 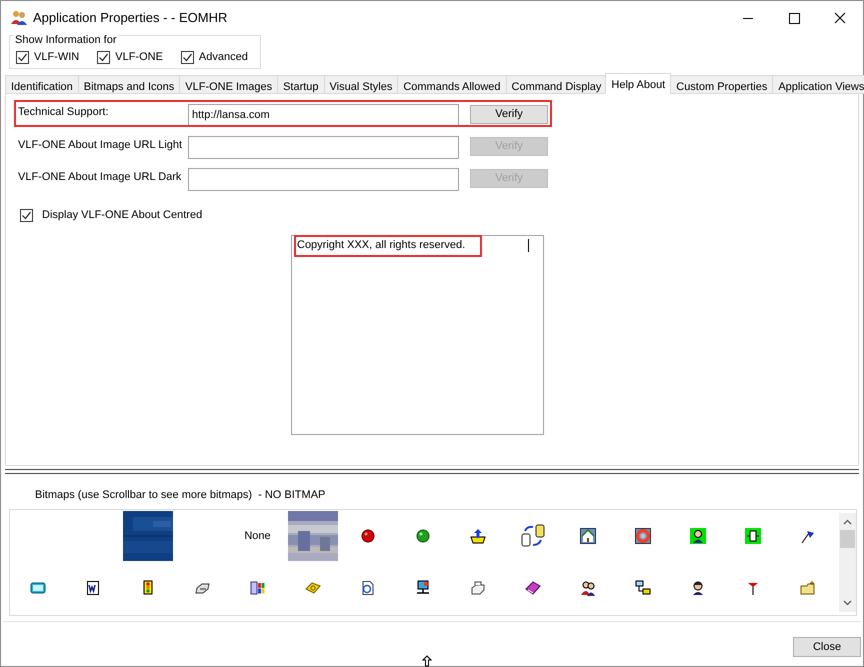 What do you see at coordinates (698, 536) in the screenshot?
I see `person-icon` at bounding box center [698, 536].